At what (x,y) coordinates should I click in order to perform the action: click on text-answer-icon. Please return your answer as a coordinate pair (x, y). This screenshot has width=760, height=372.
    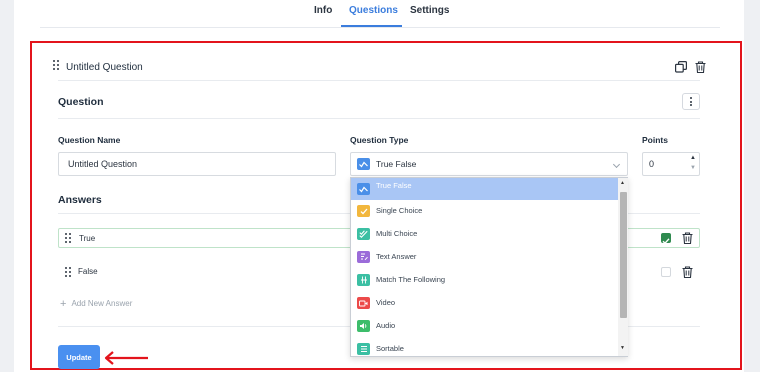
    Looking at the image, I should click on (363, 257).